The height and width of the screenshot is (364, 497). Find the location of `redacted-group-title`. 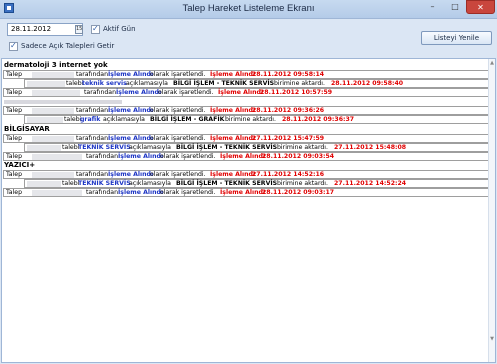

redacted-group-title is located at coordinates (63, 102).